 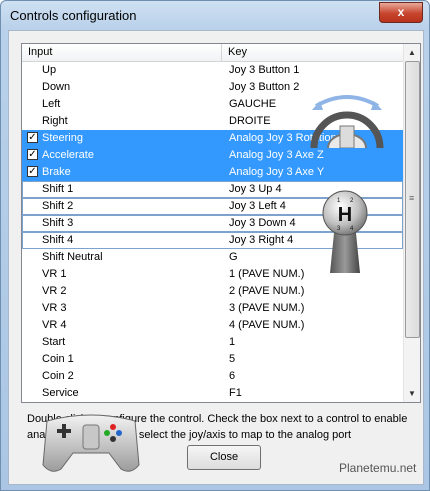 What do you see at coordinates (255, 189) in the screenshot?
I see `key-binding: Joy 3 Up 4` at bounding box center [255, 189].